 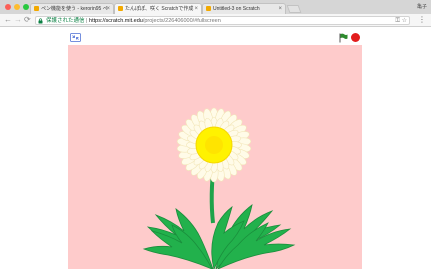 I want to click on leaves, so click(x=219, y=236).